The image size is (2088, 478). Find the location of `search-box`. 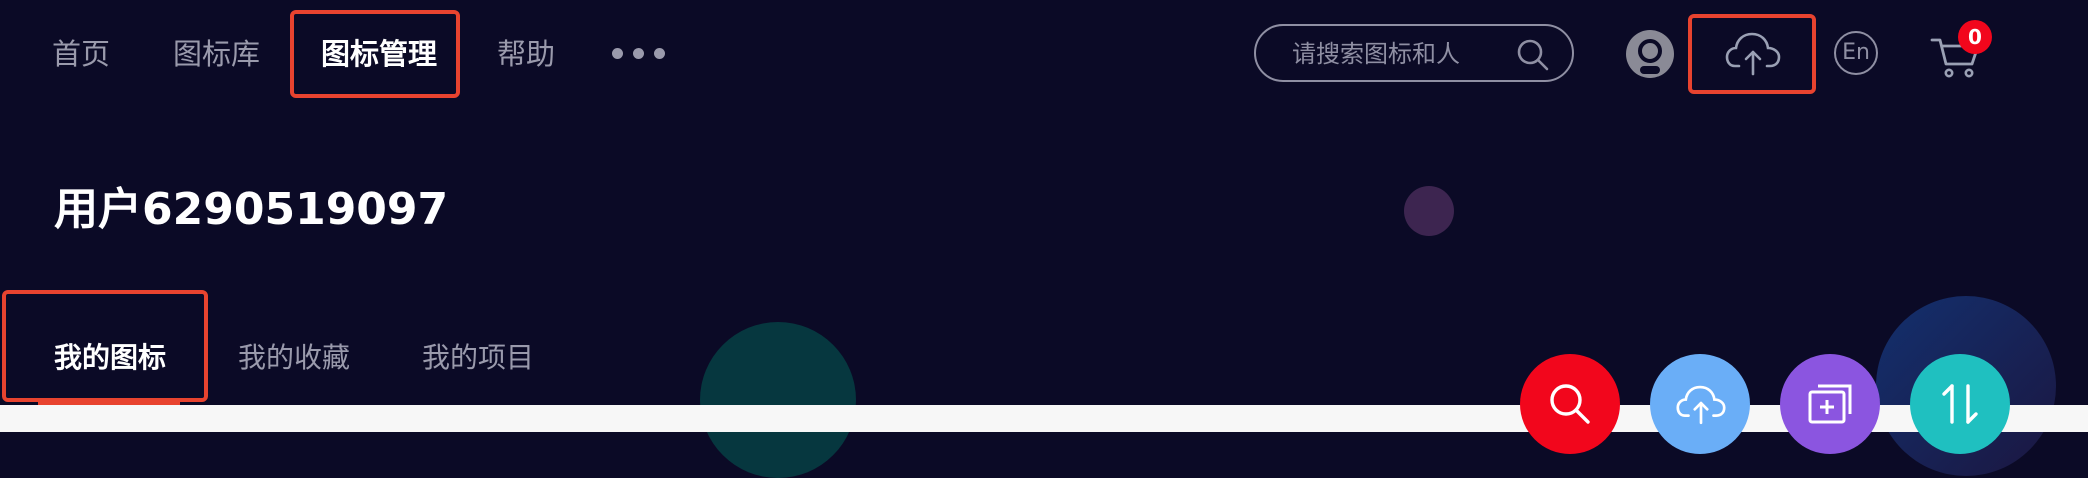

search-box is located at coordinates (1414, 53).